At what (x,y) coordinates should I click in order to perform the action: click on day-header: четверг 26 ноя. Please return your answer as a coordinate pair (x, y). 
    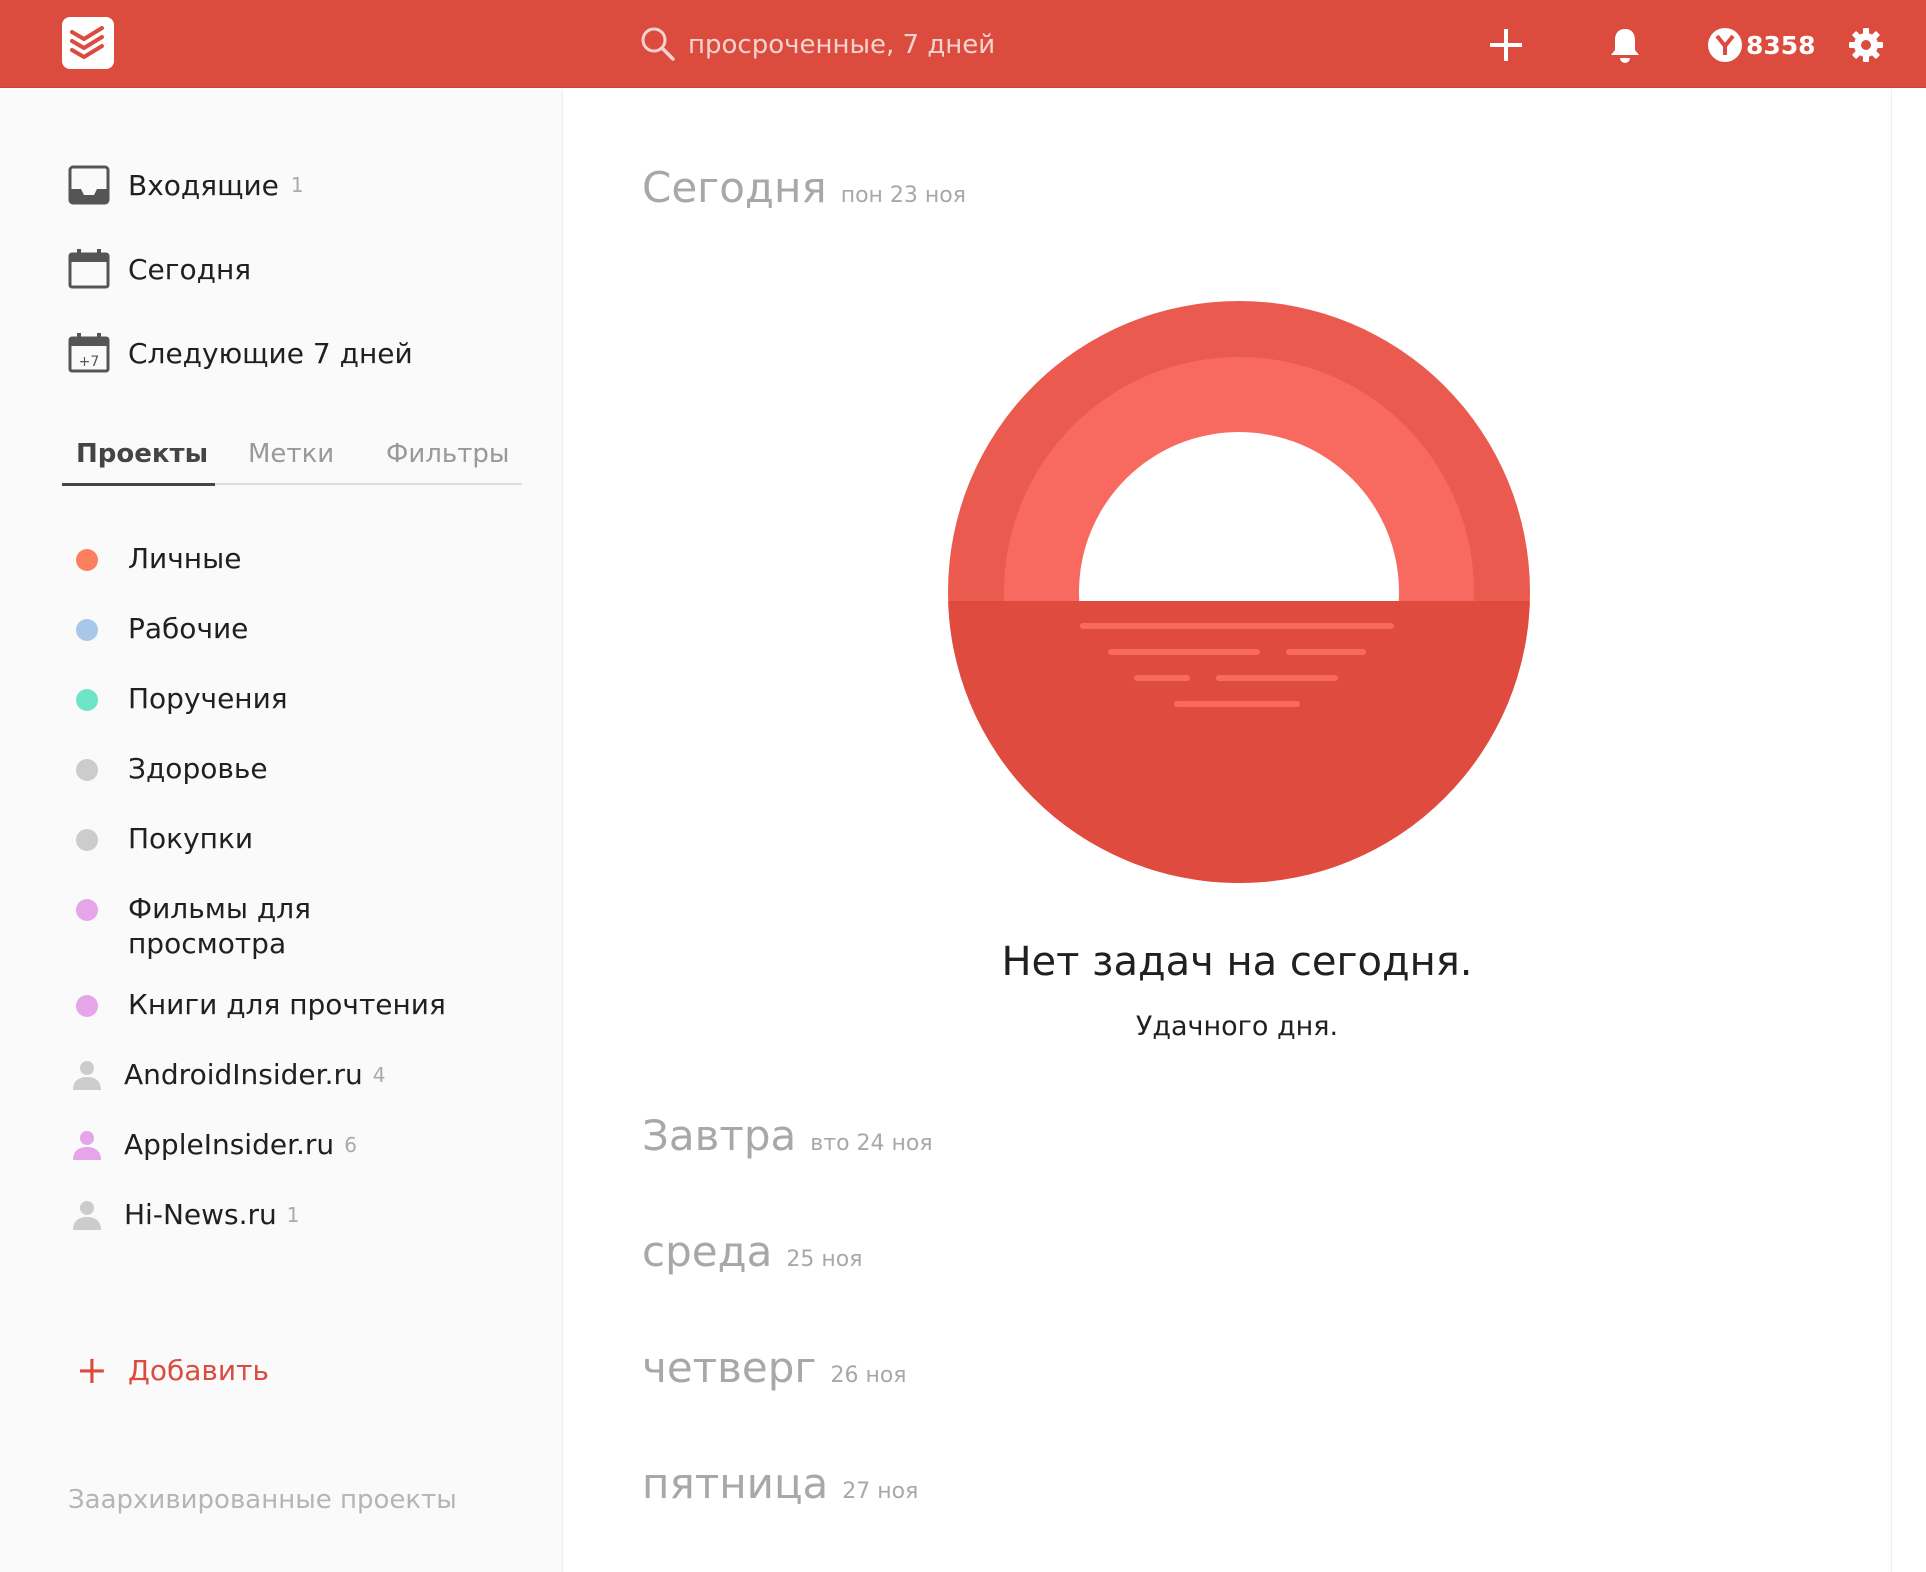
    Looking at the image, I should click on (774, 1367).